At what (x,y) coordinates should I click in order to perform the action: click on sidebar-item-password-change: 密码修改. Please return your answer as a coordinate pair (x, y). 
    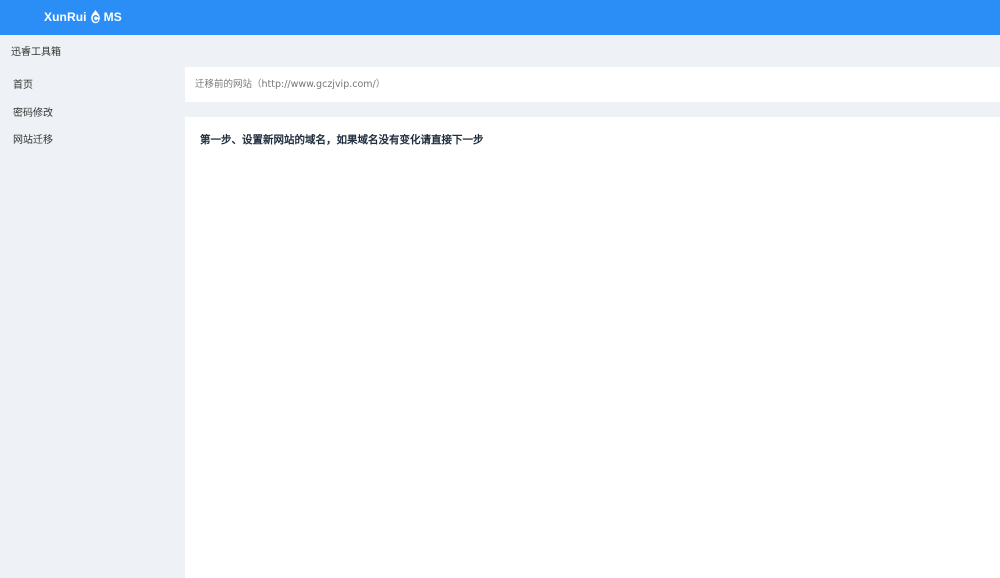
    Looking at the image, I should click on (92, 114).